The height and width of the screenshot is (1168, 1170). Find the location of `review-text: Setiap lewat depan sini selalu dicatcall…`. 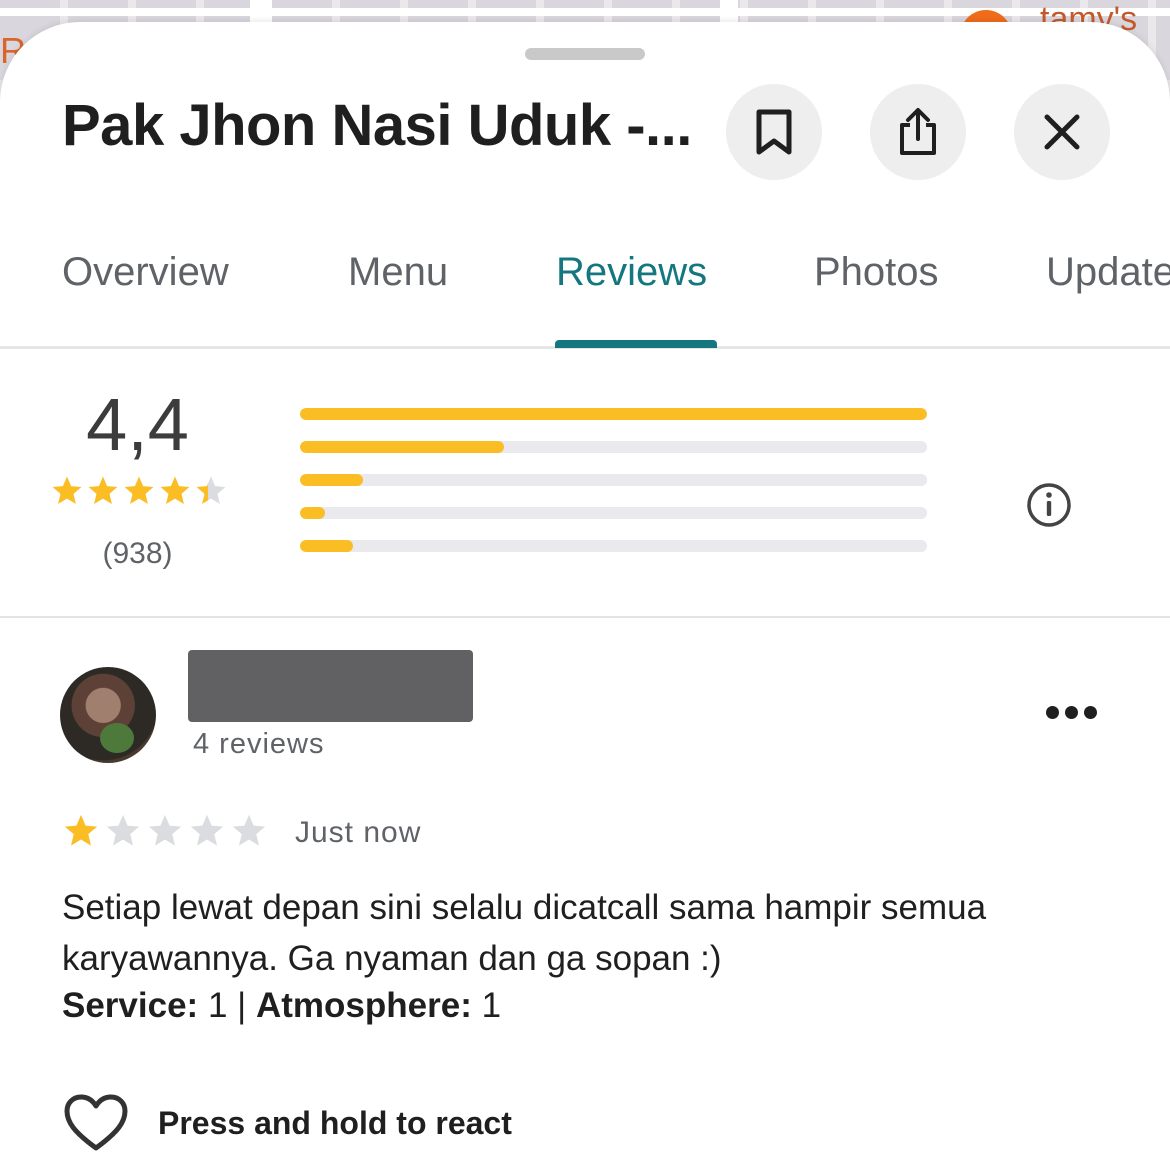

review-text: Setiap lewat depan sini selalu dicatcall… is located at coordinates (524, 933).